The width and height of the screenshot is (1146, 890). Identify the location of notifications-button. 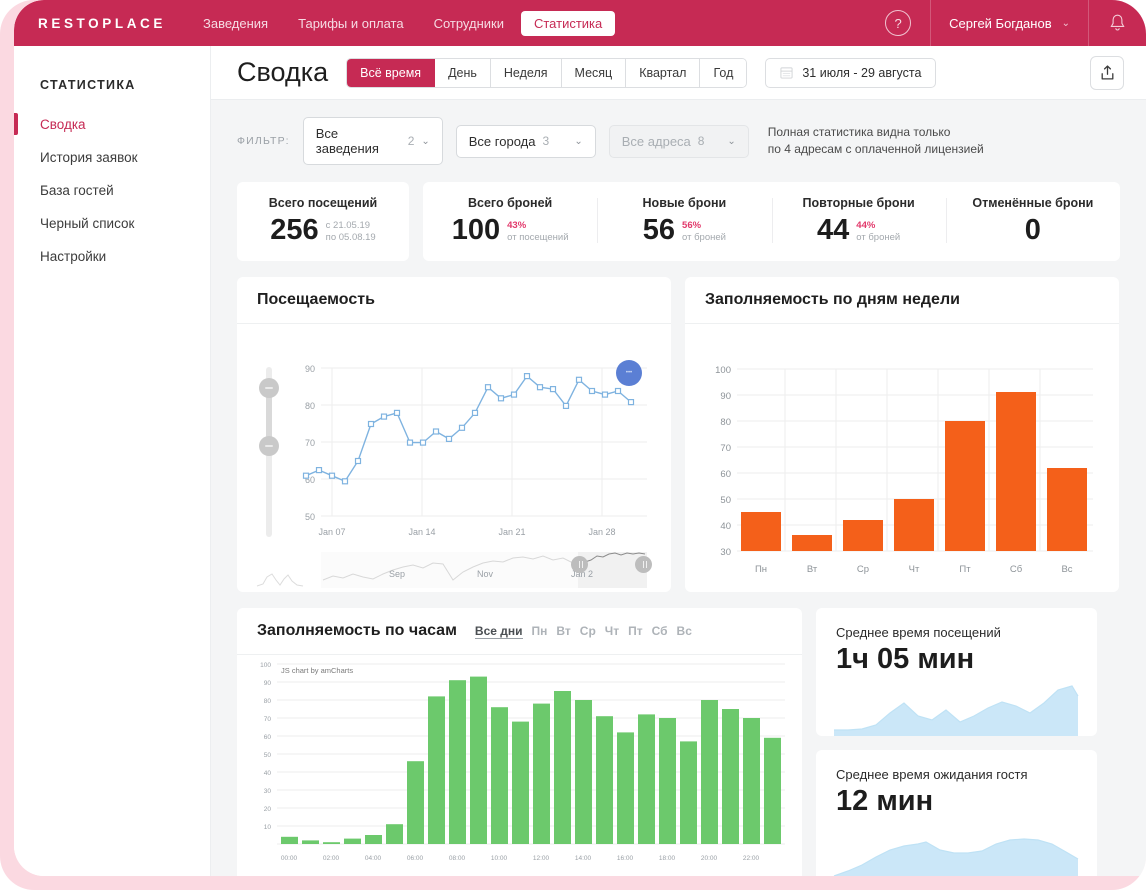
(1117, 23).